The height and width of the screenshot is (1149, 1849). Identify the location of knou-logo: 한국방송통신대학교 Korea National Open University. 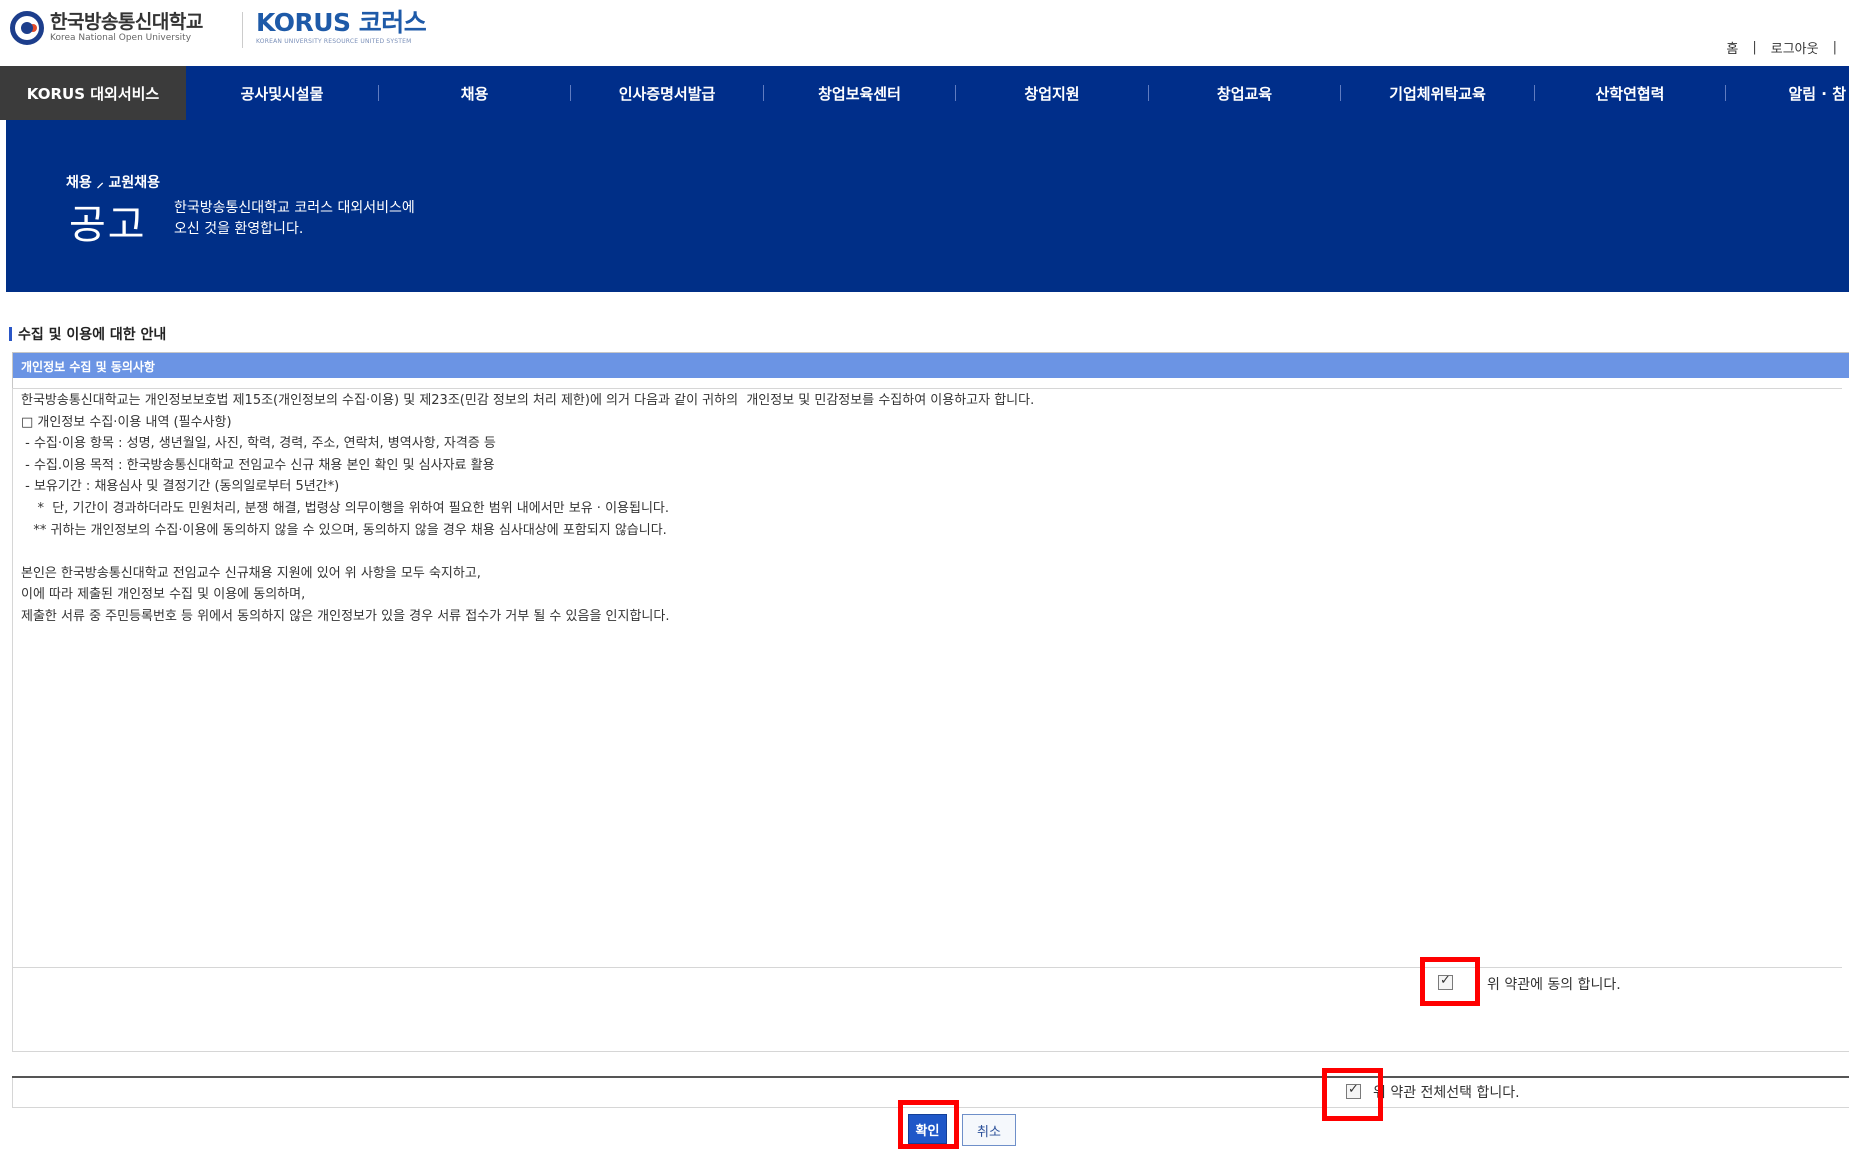
(106, 28).